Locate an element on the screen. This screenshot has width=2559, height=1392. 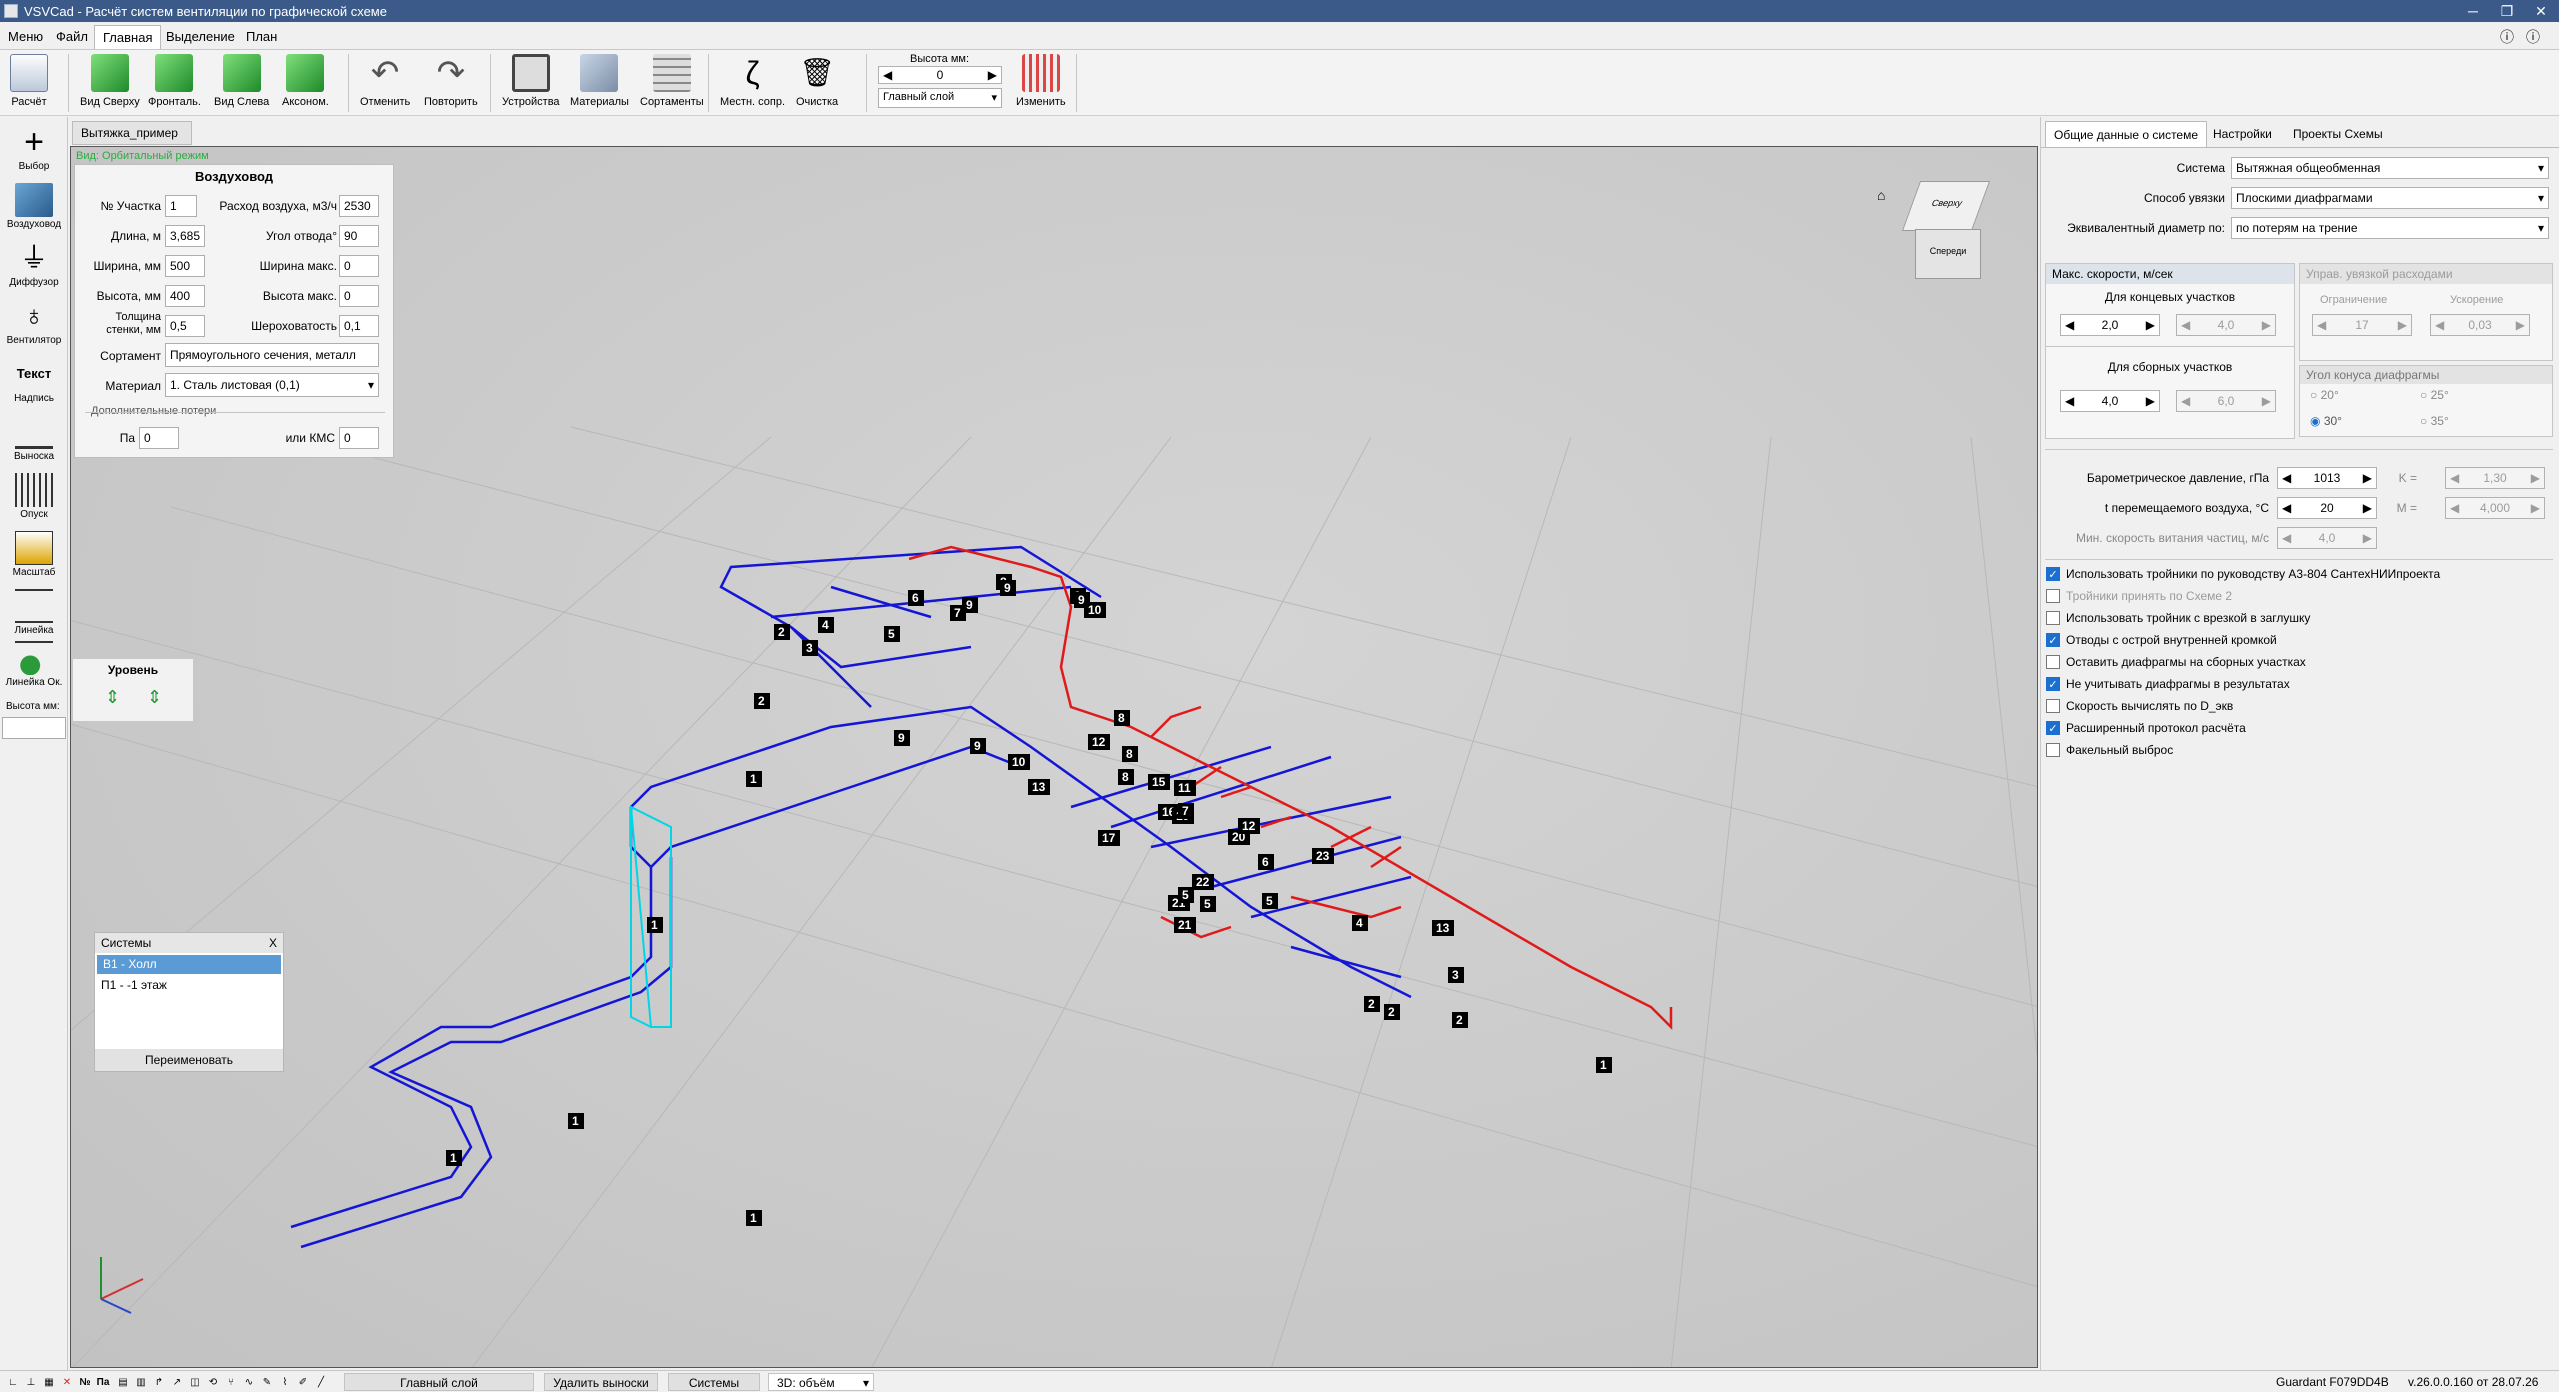
delete-icon: ✕ is located at coordinates (67, 1382).